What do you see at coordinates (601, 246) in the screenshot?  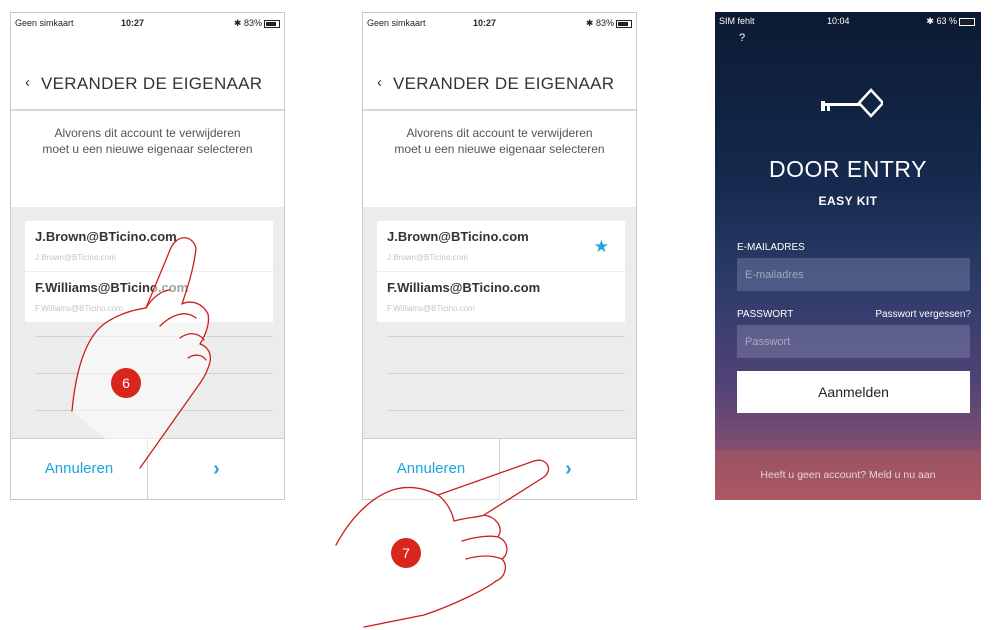 I see `star-icon: ★` at bounding box center [601, 246].